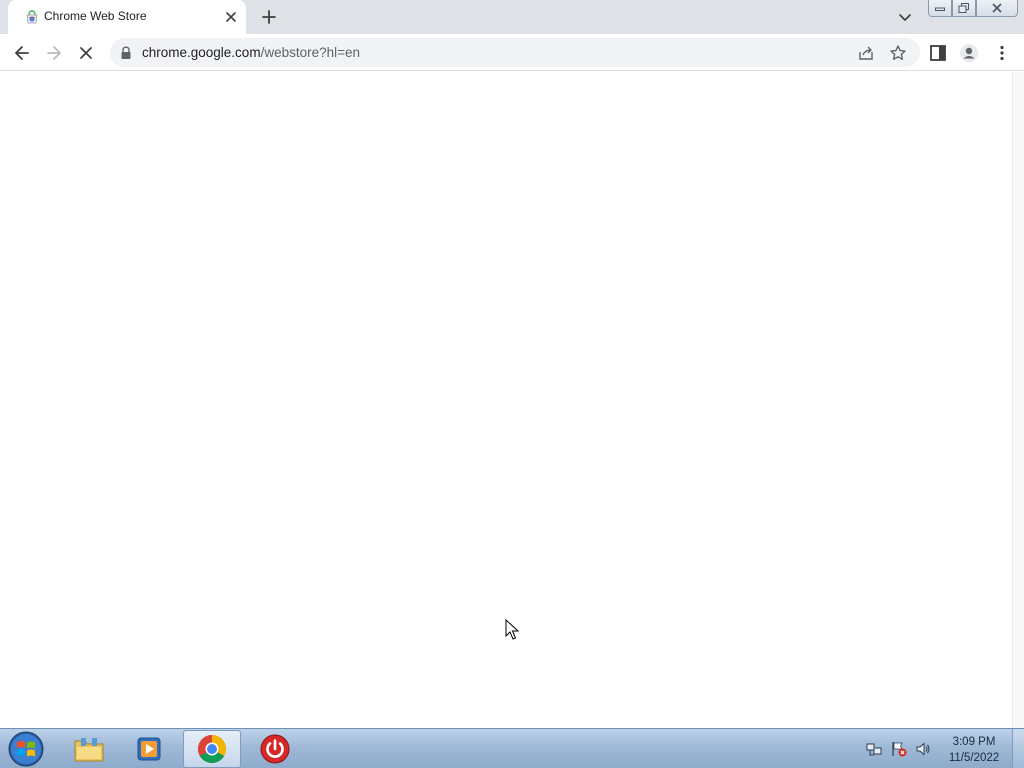  I want to click on chevron-down-icon, so click(905, 17).